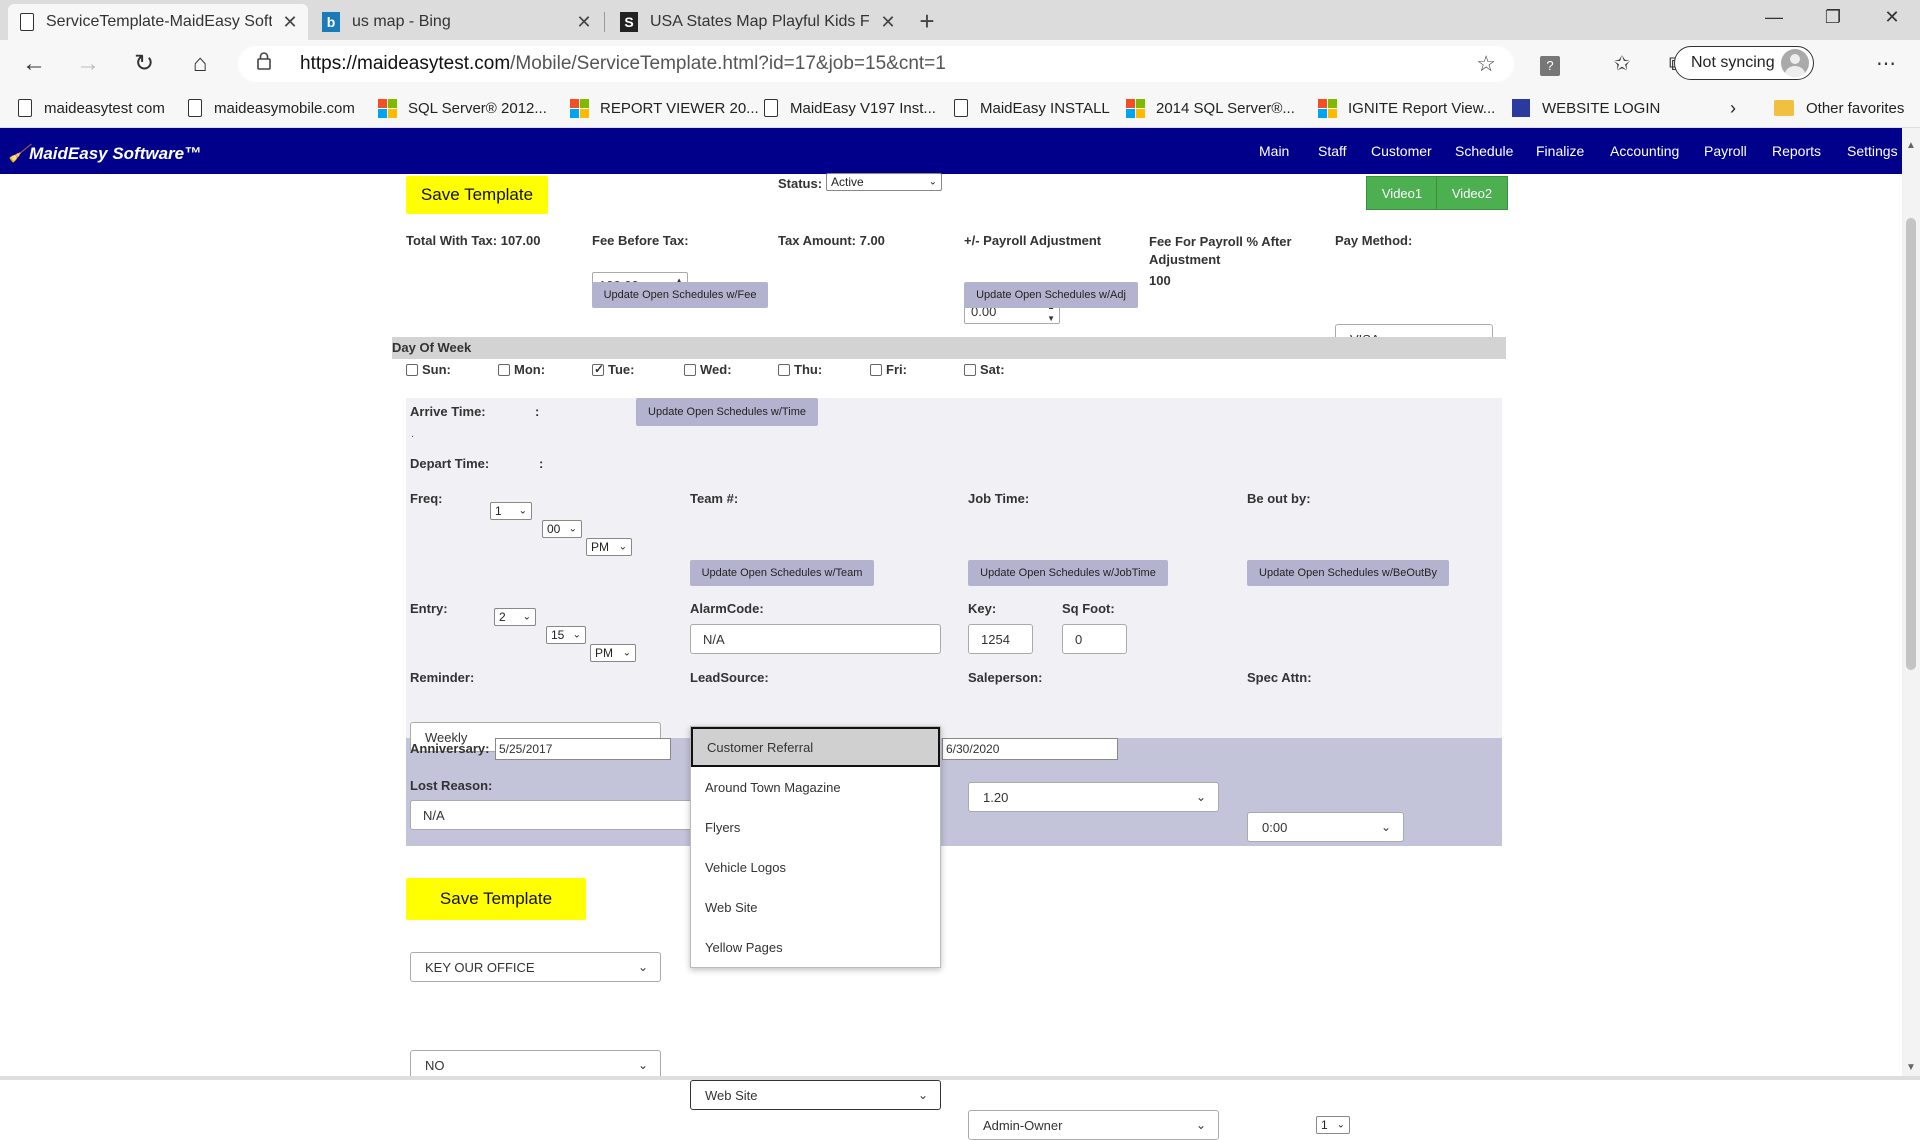  Describe the element at coordinates (1744, 63) in the screenshot. I see `profile-sync-button: Not syncing` at that location.